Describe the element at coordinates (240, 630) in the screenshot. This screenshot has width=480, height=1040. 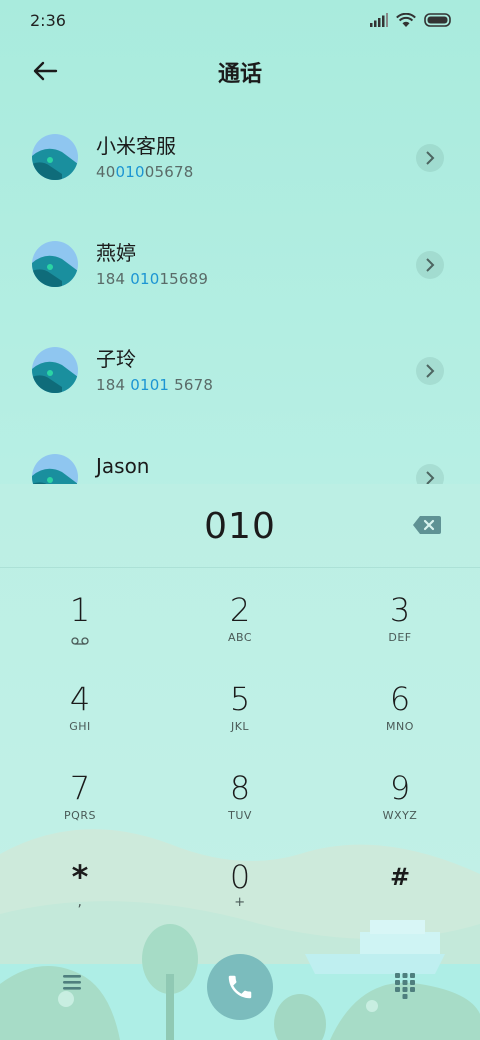
I see `key-2: 2 ABC` at that location.